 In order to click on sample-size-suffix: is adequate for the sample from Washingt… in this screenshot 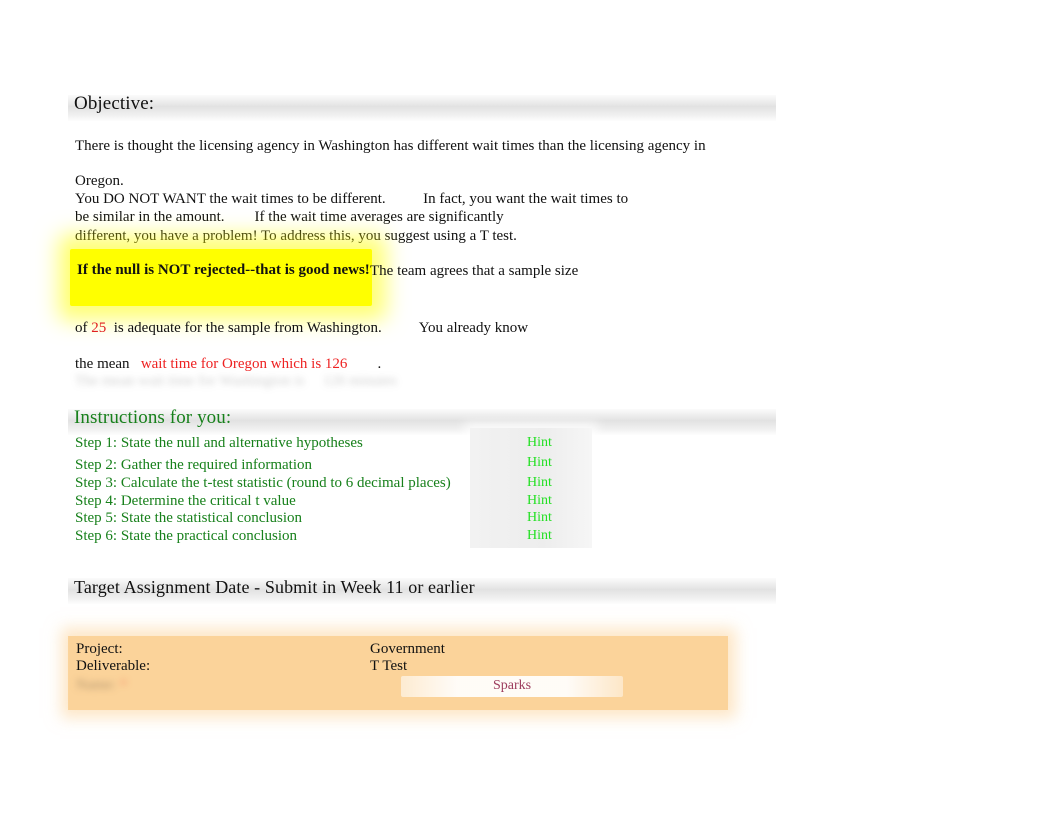, I will do `click(317, 328)`.